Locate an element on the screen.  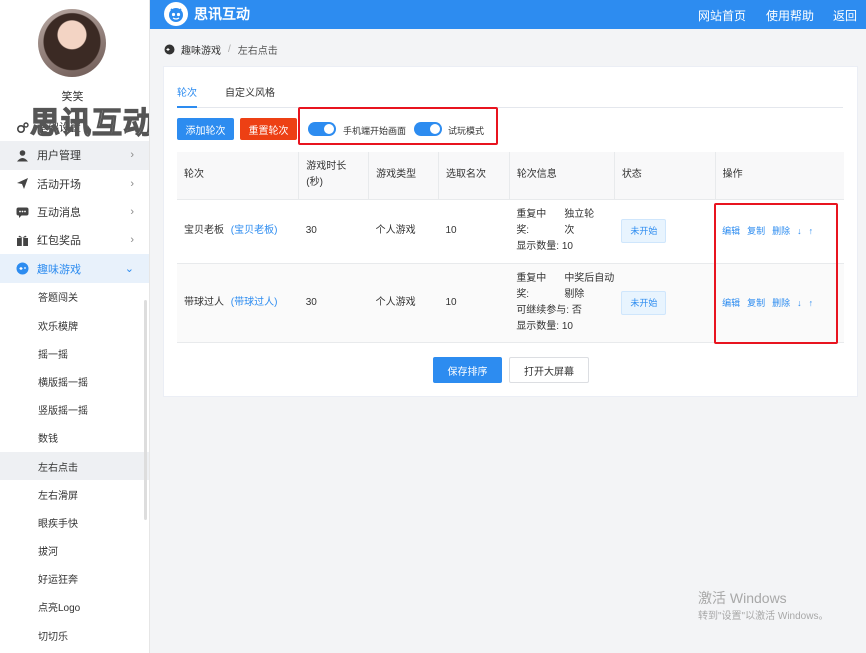
trial-mode-switch is located at coordinates (428, 129).